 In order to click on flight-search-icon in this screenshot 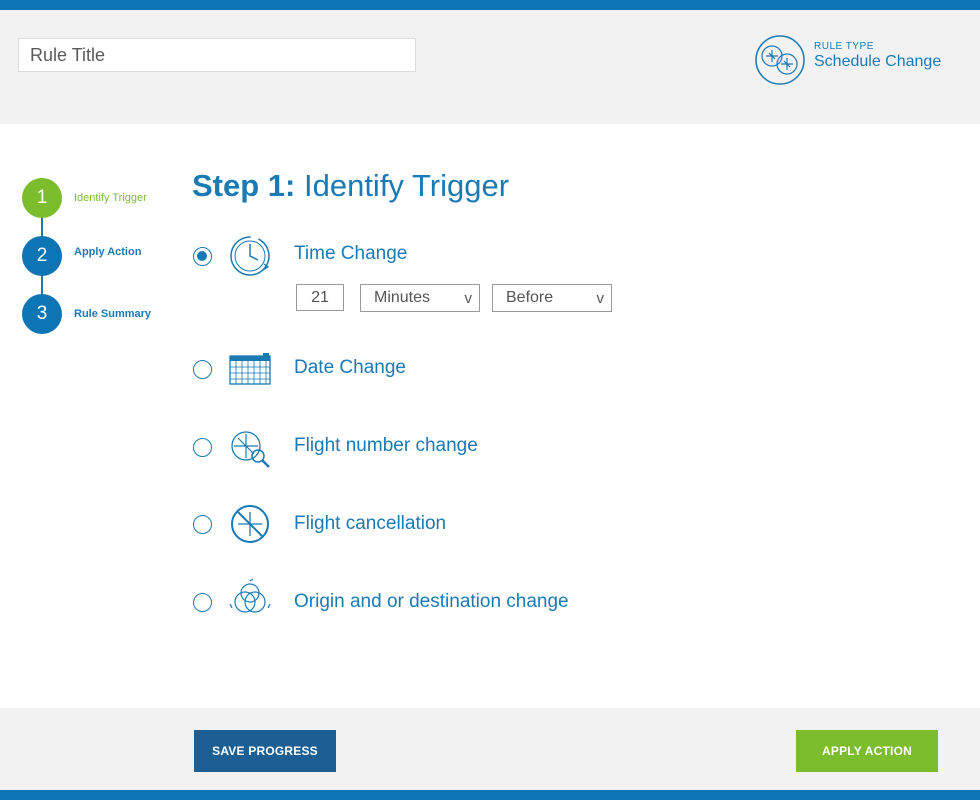, I will do `click(250, 449)`.